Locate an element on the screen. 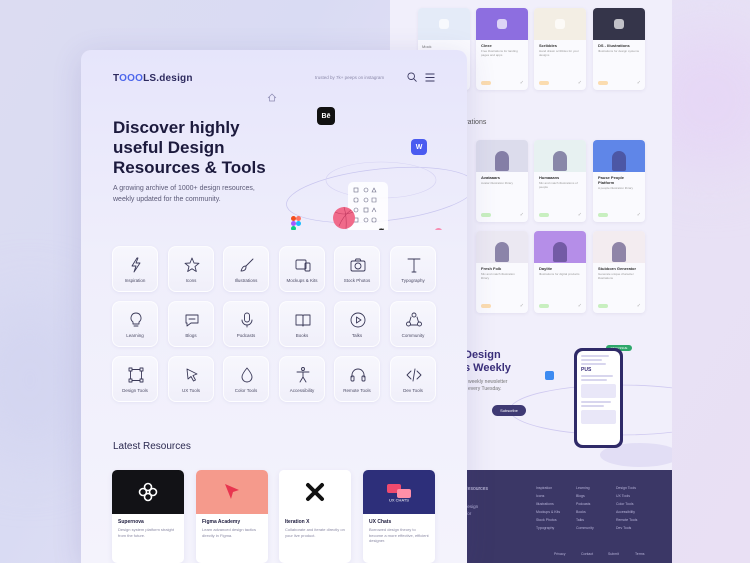 Image resolution: width=750 pixels, height=563 pixels. footer-link: Color Tools is located at coordinates (624, 504).